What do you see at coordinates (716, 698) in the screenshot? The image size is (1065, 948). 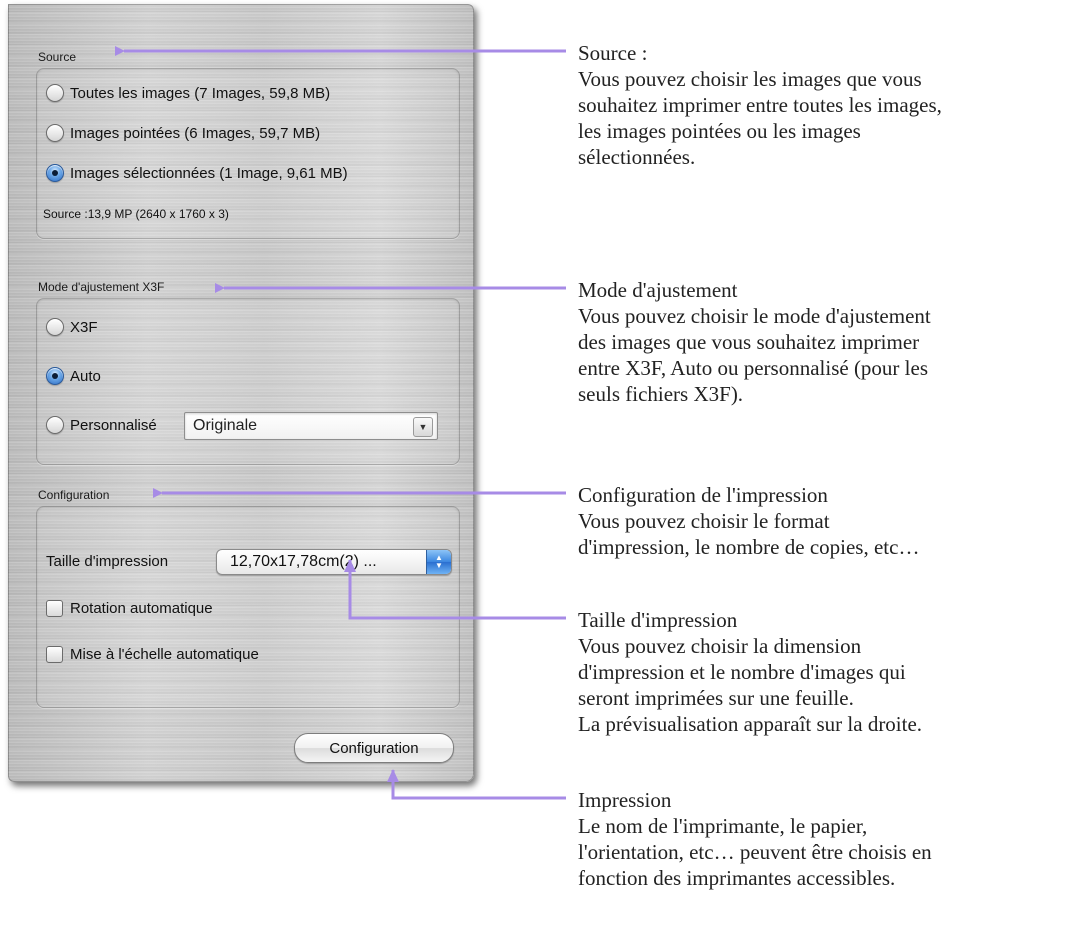 I see `annotation-line-text: seront imprimées sur une feuille.` at bounding box center [716, 698].